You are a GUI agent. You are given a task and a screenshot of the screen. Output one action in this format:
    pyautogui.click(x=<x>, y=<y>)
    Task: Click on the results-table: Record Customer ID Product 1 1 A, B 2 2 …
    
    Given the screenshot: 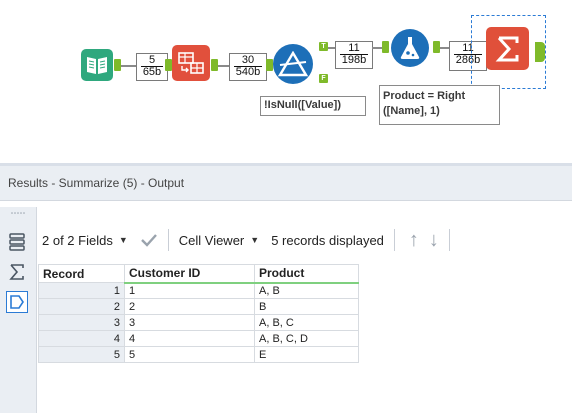 What is the action you would take?
    pyautogui.click(x=198, y=313)
    